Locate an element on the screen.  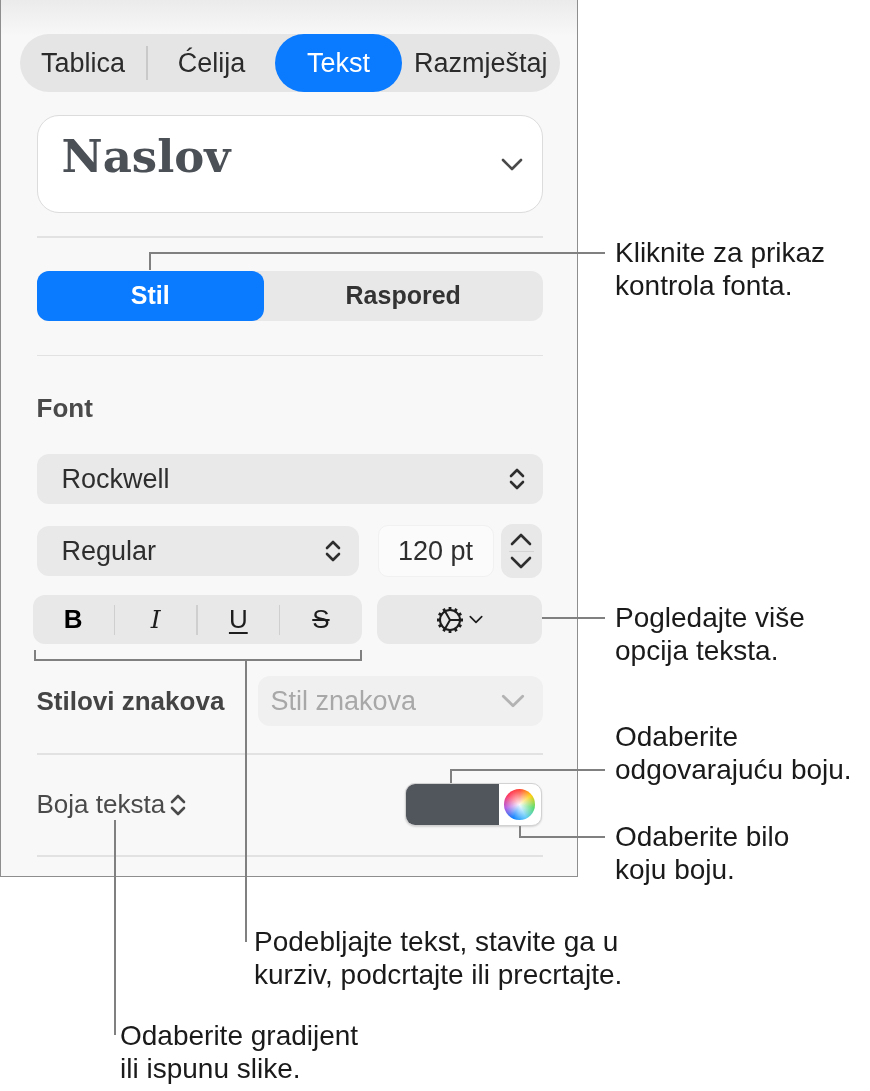
tab: Ćelija is located at coordinates (211, 63).